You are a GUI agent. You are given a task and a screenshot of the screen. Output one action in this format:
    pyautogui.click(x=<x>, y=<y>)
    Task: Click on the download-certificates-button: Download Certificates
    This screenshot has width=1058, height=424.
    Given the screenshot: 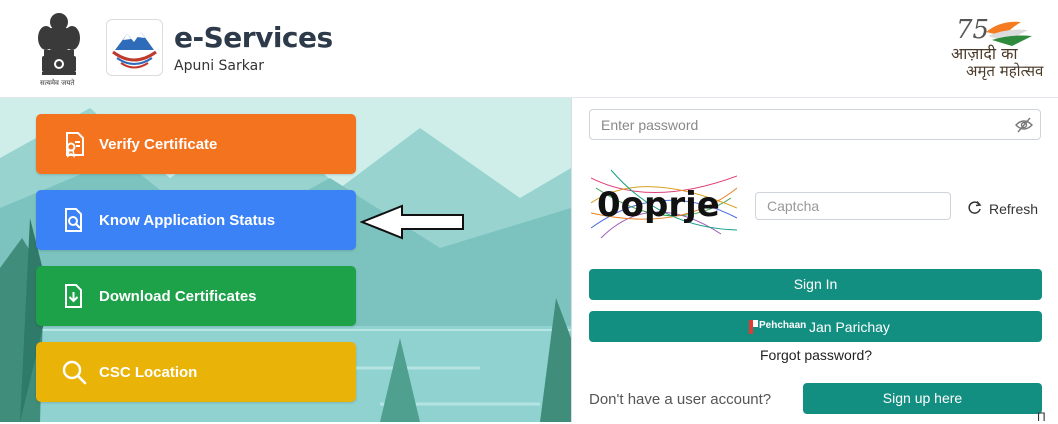 What is the action you would take?
    pyautogui.click(x=196, y=296)
    